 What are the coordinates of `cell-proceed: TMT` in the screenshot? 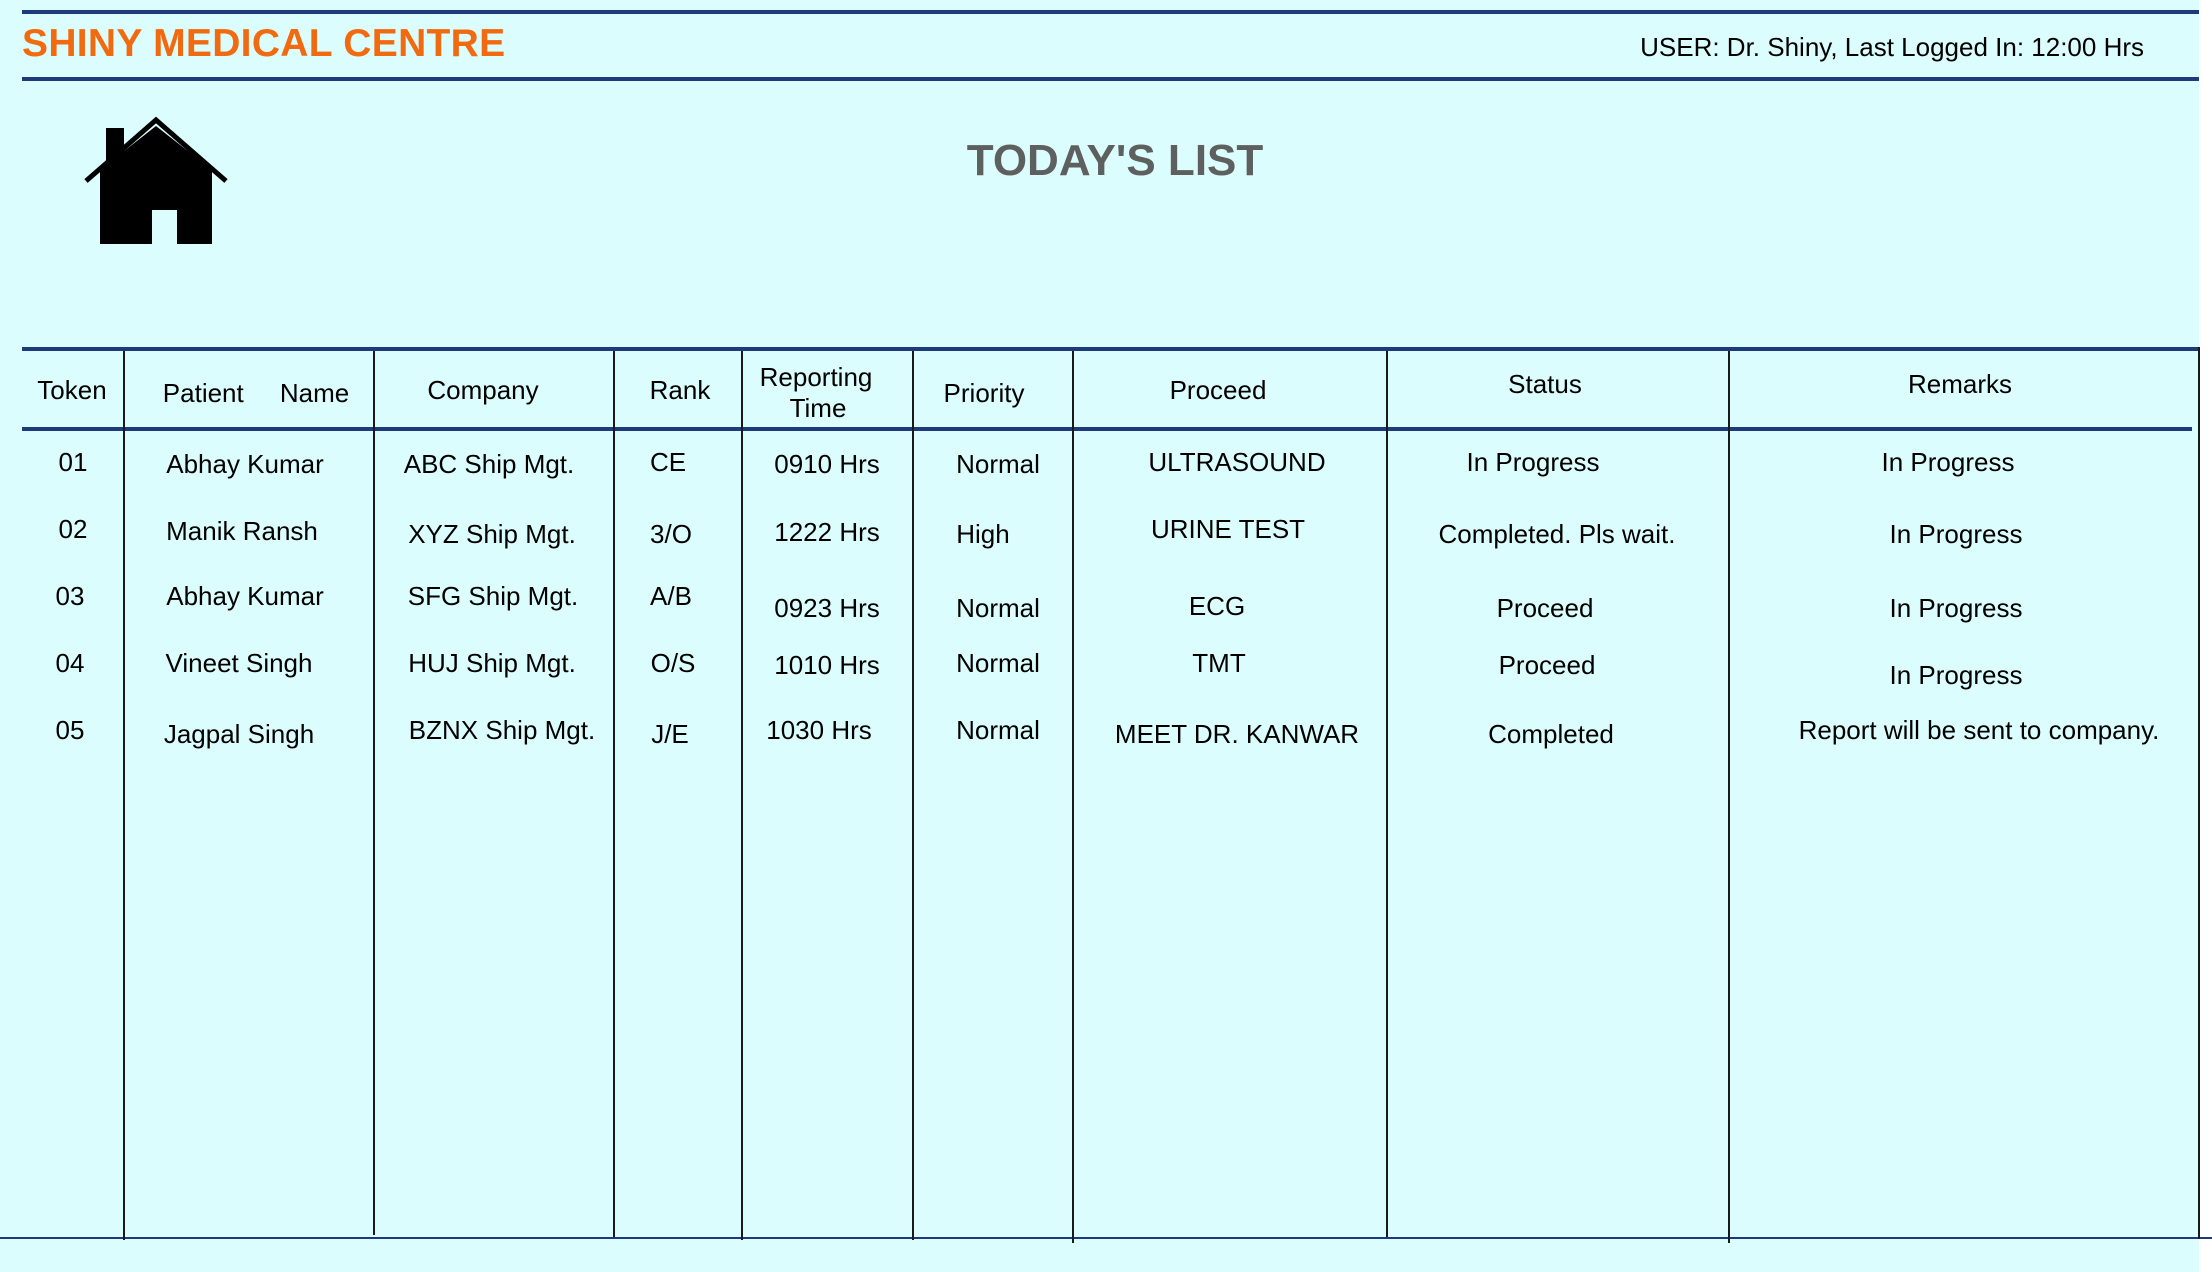 It's located at (1219, 663).